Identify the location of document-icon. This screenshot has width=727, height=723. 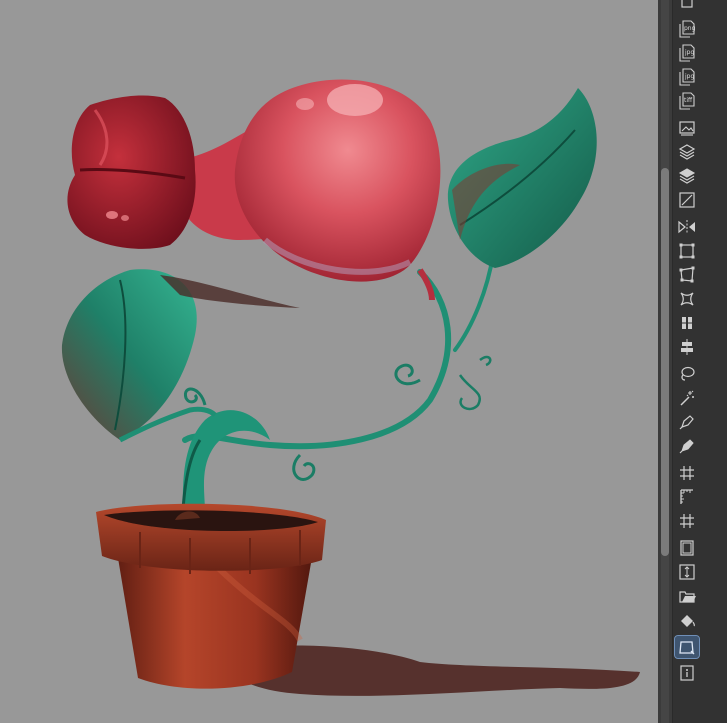
(687, 4).